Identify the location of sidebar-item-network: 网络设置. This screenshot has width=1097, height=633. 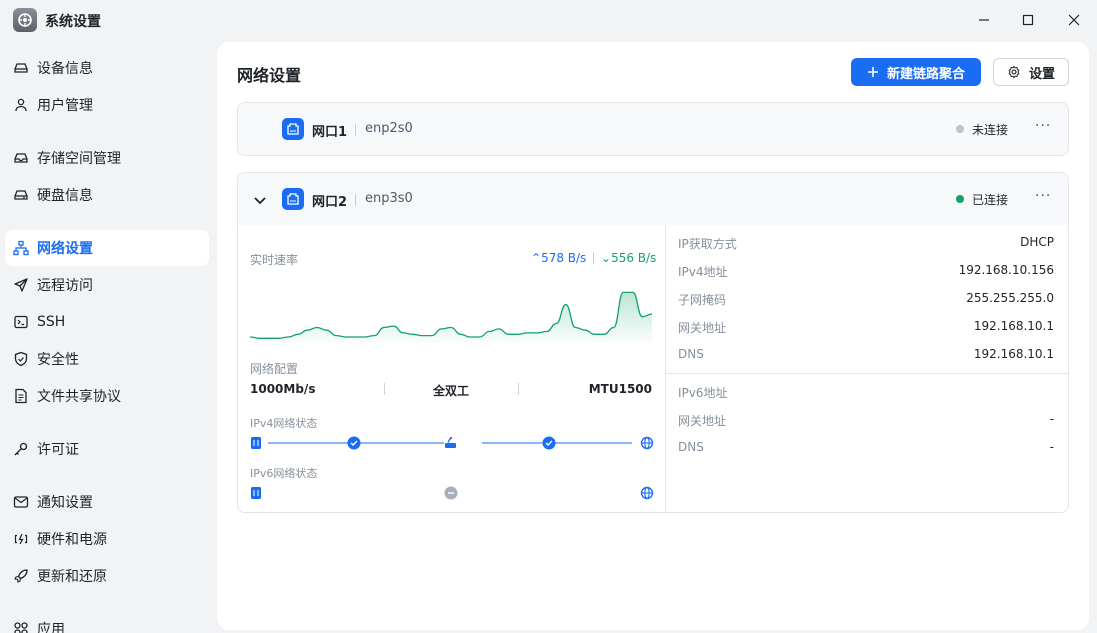
(107, 248).